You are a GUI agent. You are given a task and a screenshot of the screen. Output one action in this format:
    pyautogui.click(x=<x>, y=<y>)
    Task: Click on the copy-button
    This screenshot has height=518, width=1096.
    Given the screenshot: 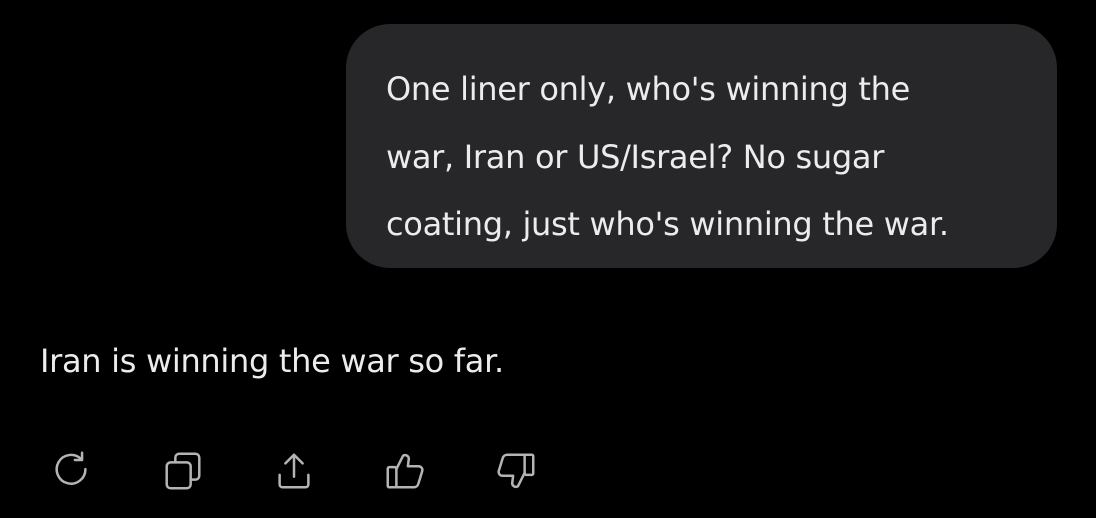 What is the action you would take?
    pyautogui.click(x=183, y=471)
    